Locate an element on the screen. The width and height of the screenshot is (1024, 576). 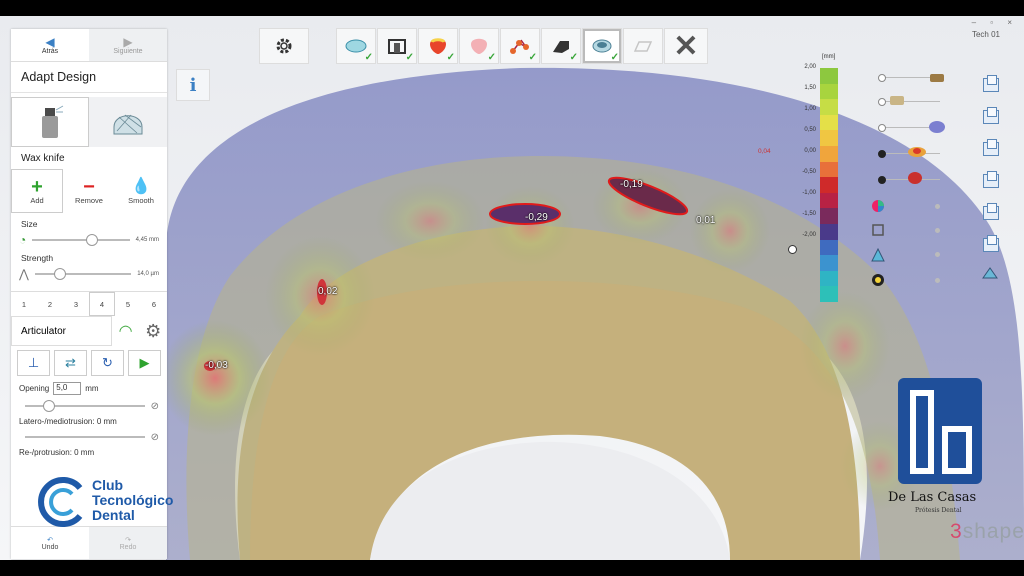
next-button: ▶ Siguiente is located at coordinates (128, 45).